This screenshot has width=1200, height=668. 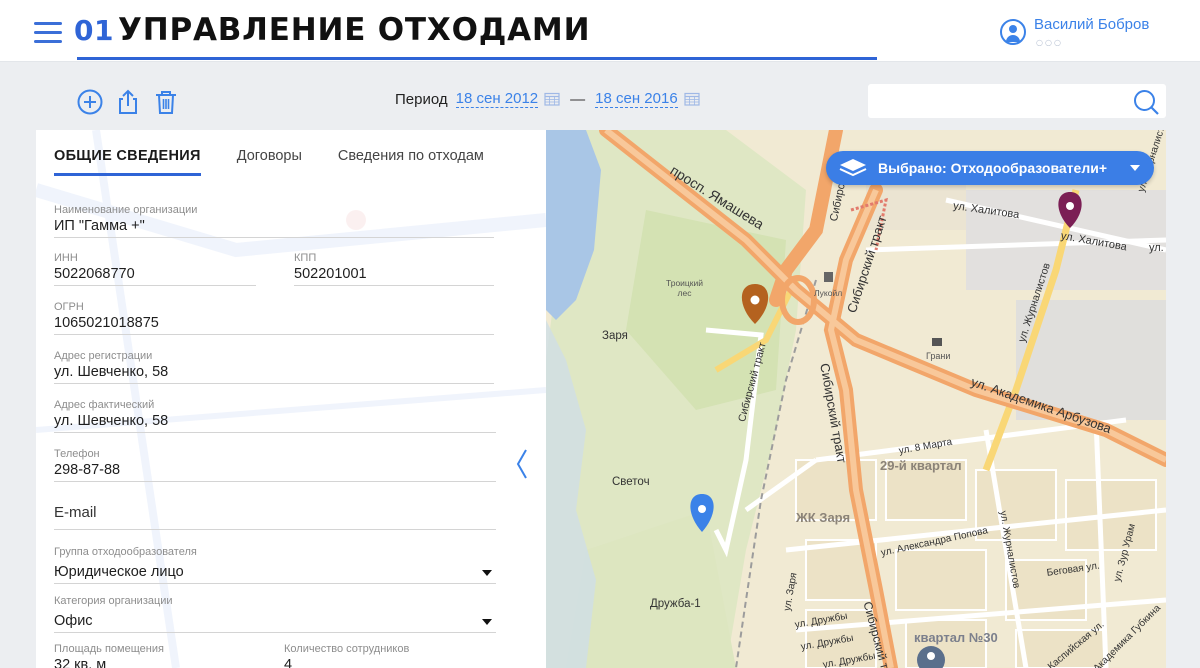 I want to click on group-label: Группа отходообразователя, so click(x=125, y=552).